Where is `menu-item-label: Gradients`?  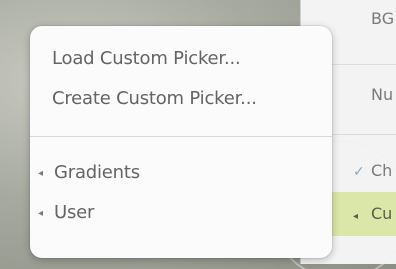
menu-item-label: Gradients is located at coordinates (97, 172).